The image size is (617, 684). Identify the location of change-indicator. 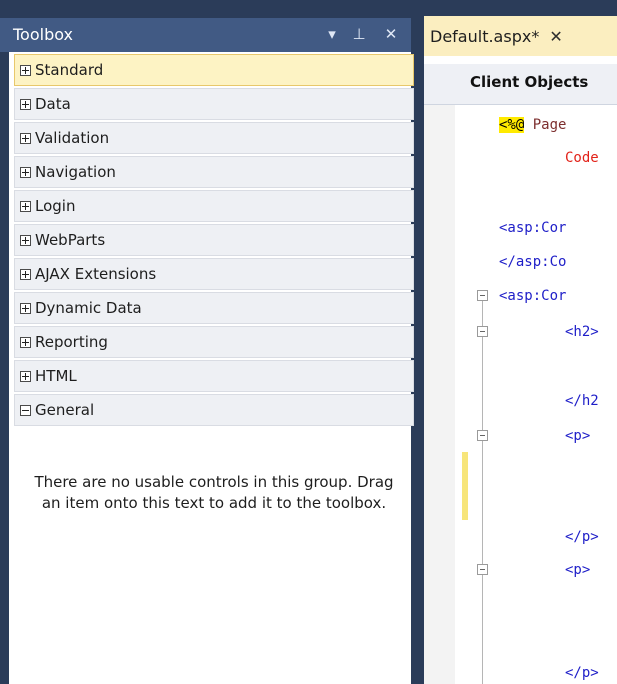
(465, 486).